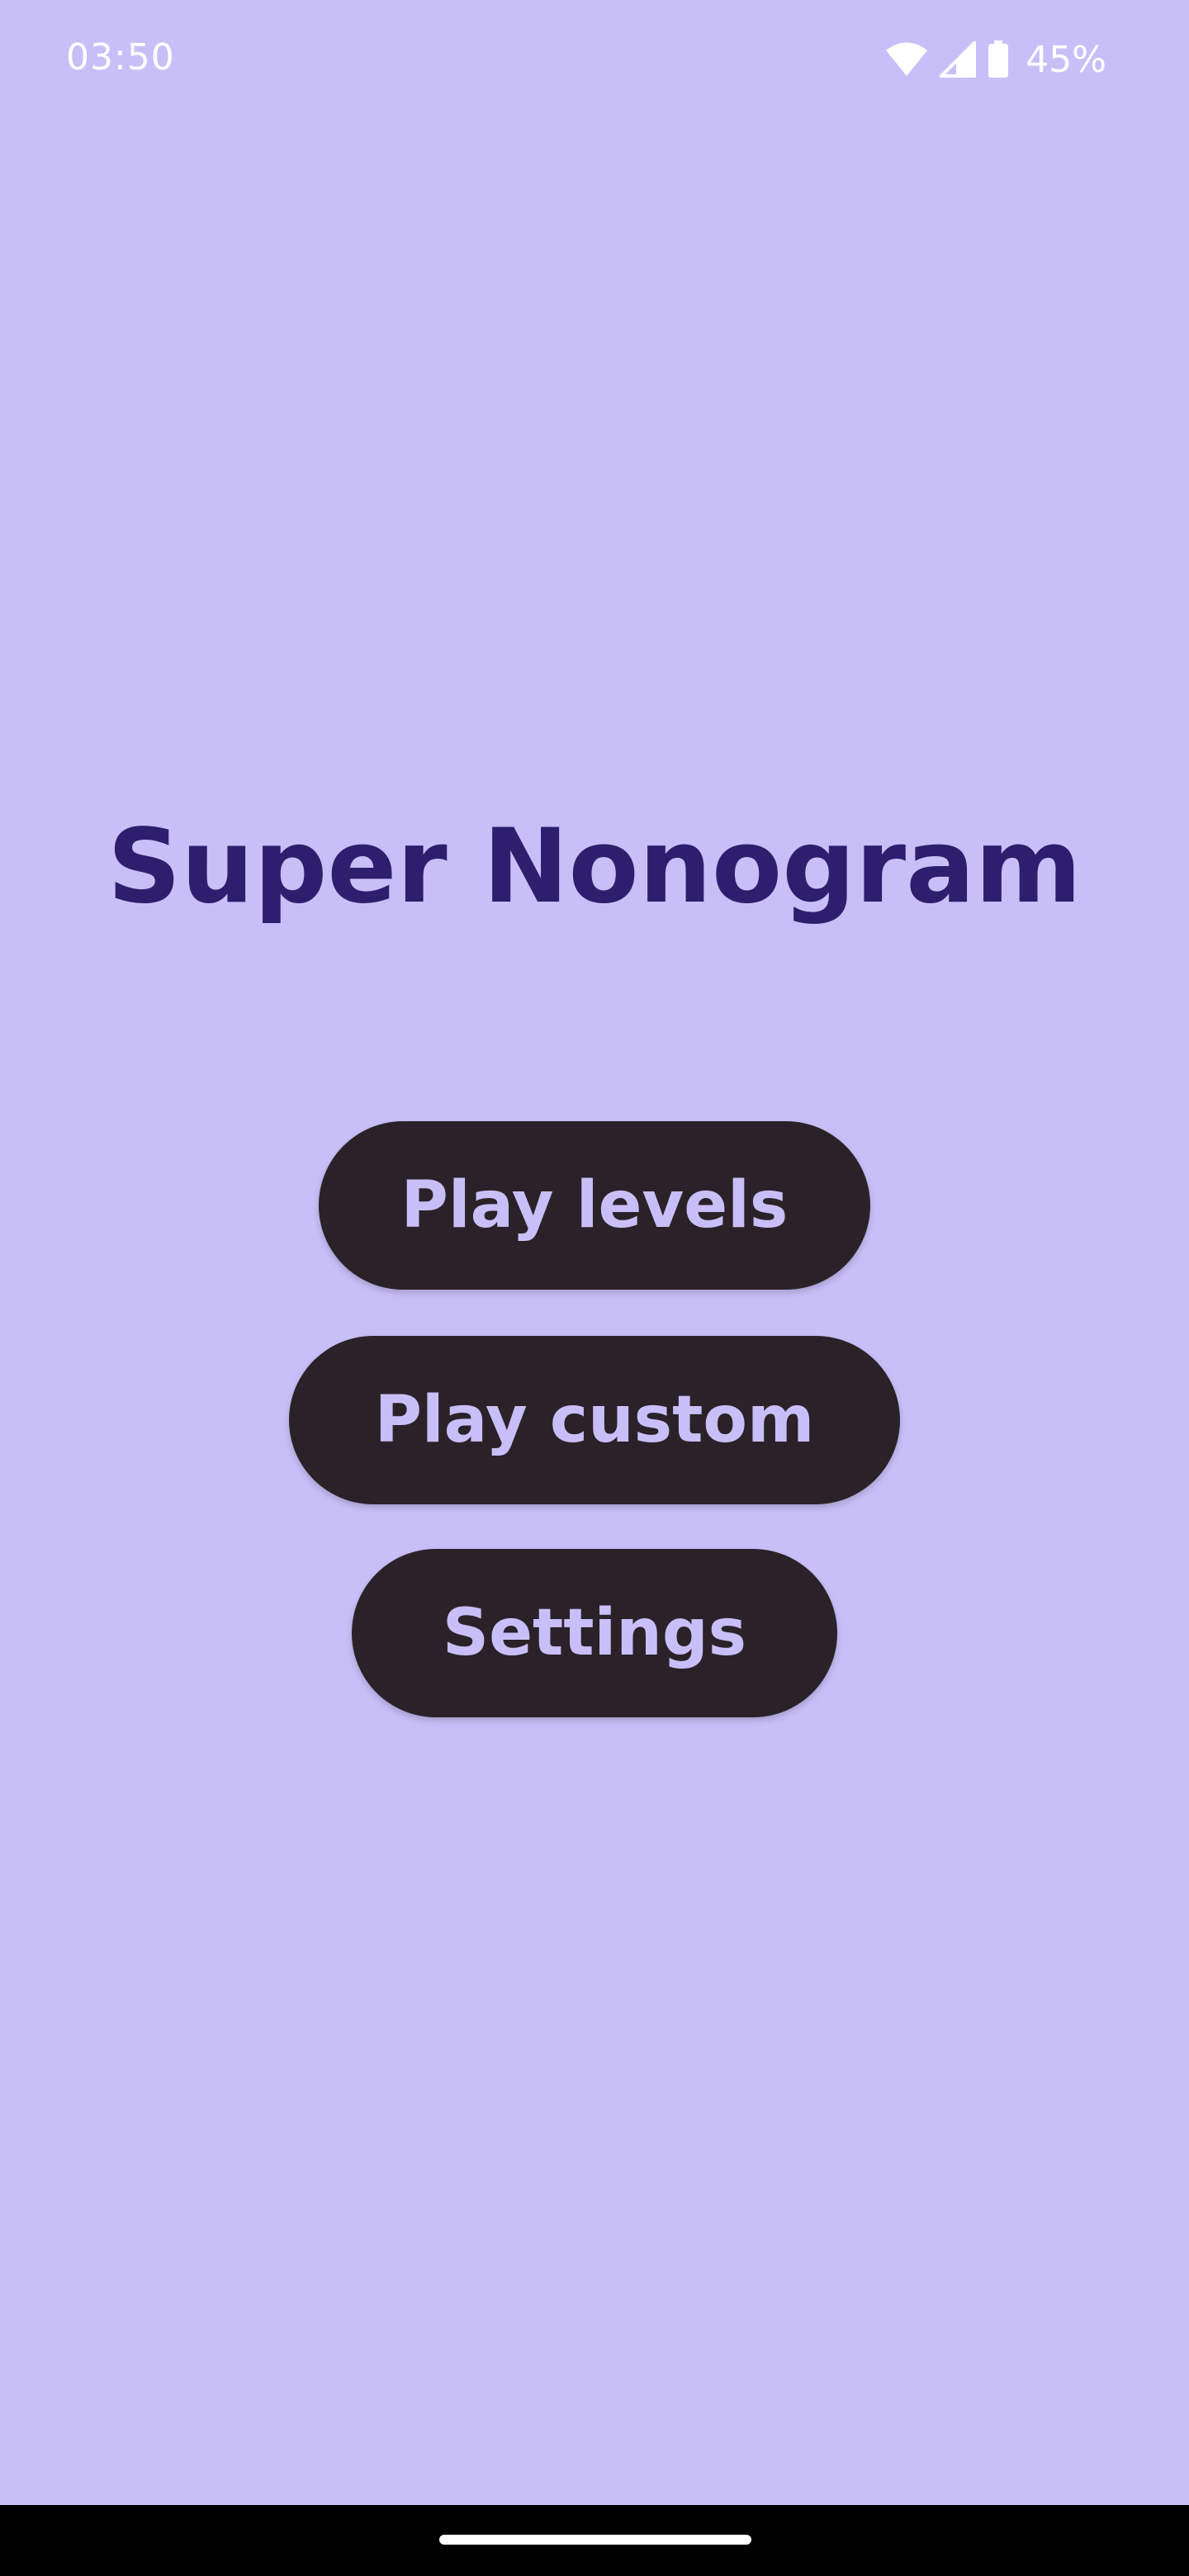  I want to click on wifi-icon, so click(906, 59).